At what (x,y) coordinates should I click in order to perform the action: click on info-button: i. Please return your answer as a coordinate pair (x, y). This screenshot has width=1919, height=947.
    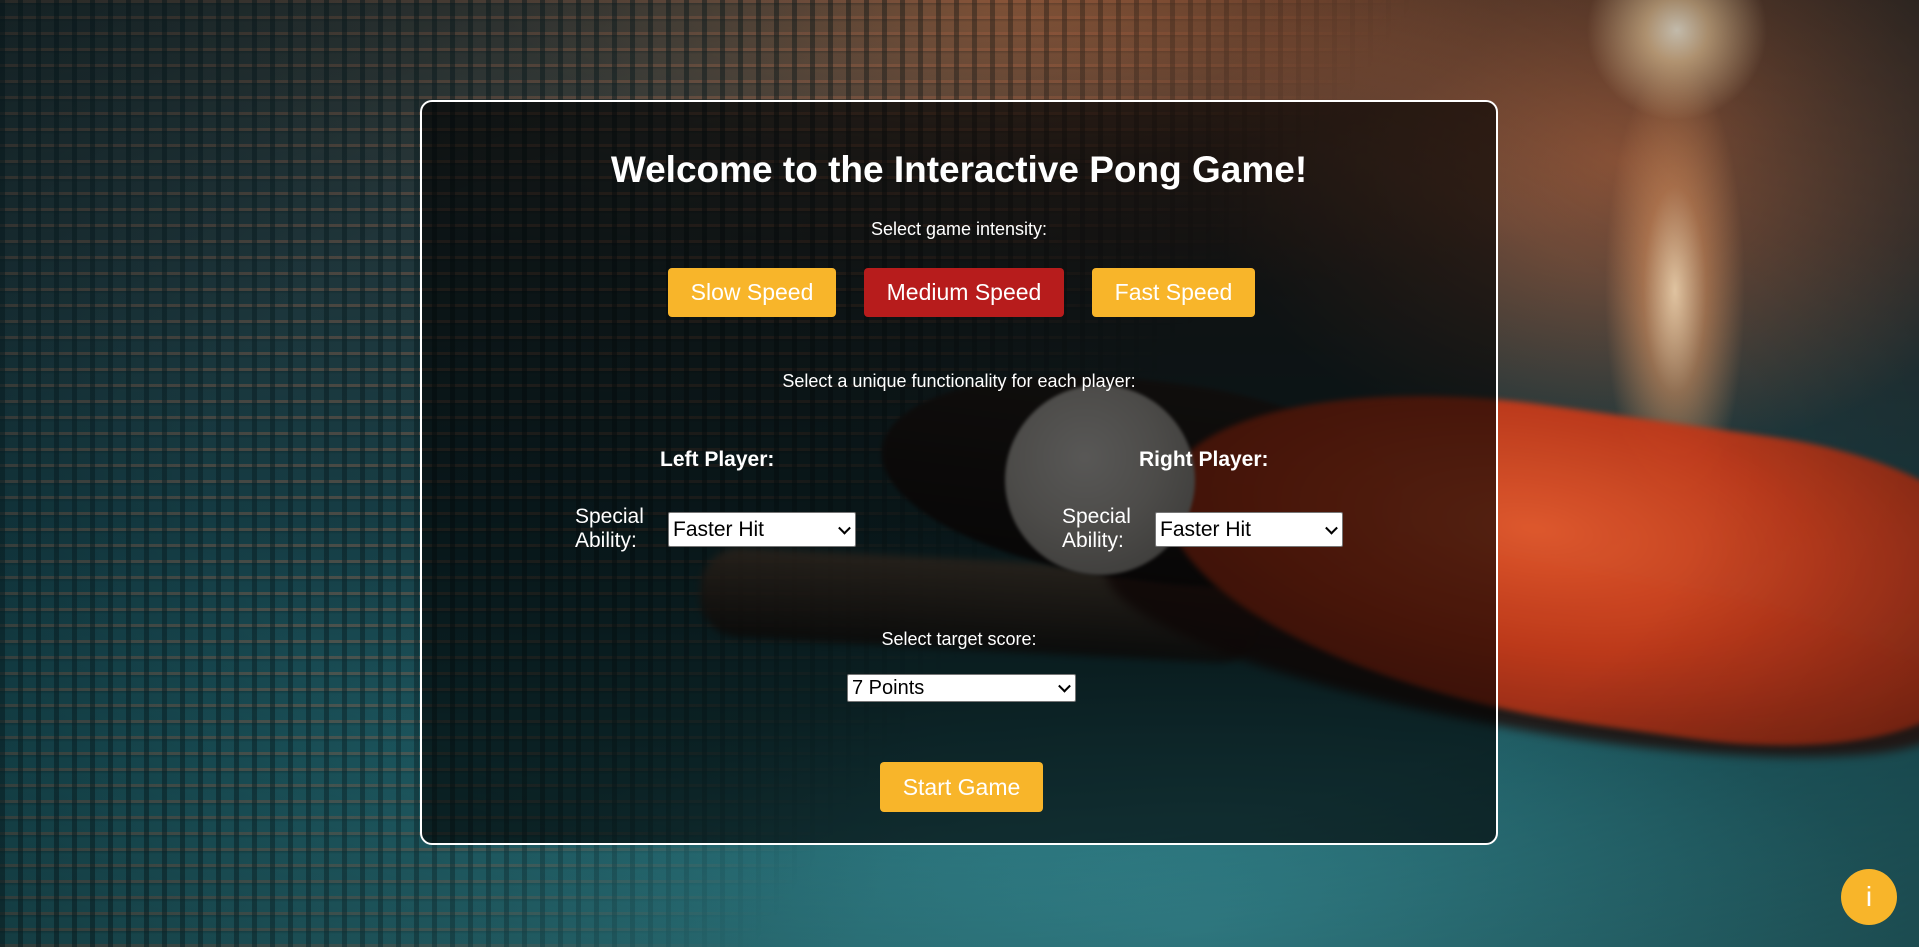
    Looking at the image, I should click on (1869, 897).